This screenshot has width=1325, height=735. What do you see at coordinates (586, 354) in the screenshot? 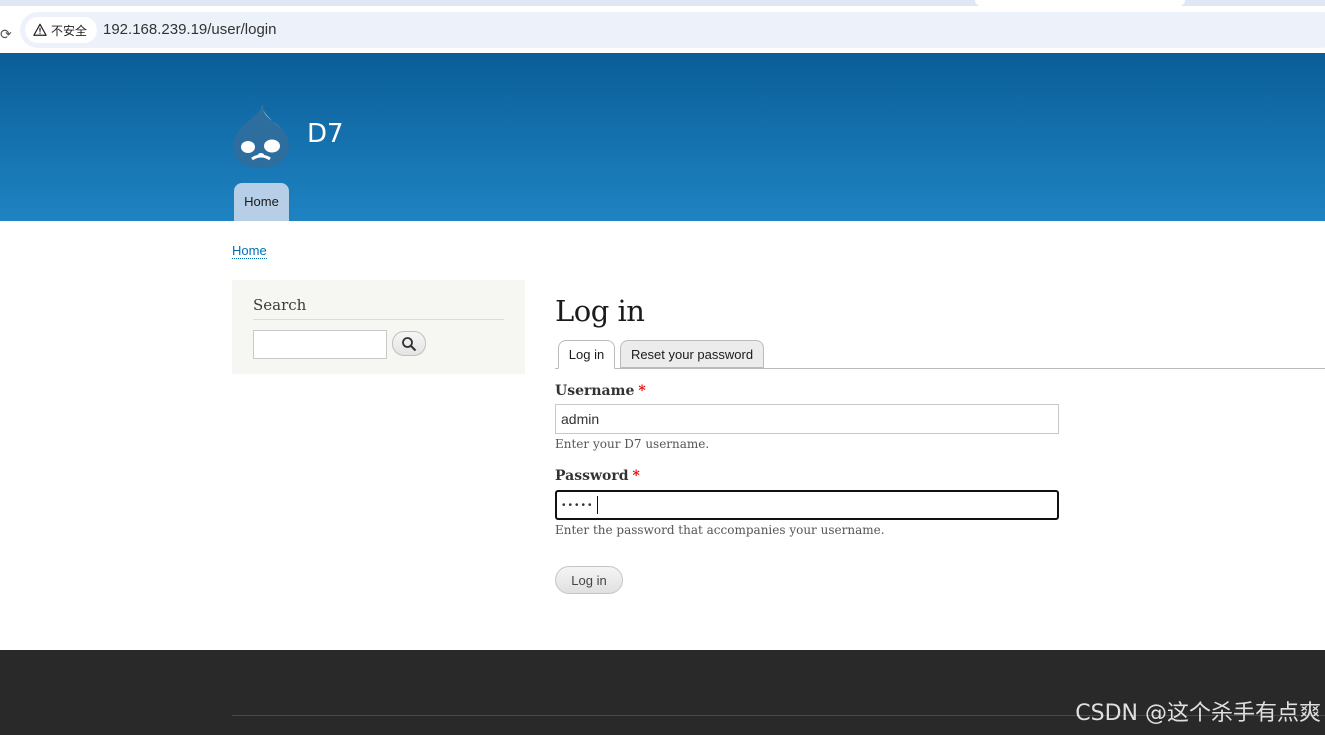
I see `tab-log-in: Log in` at bounding box center [586, 354].